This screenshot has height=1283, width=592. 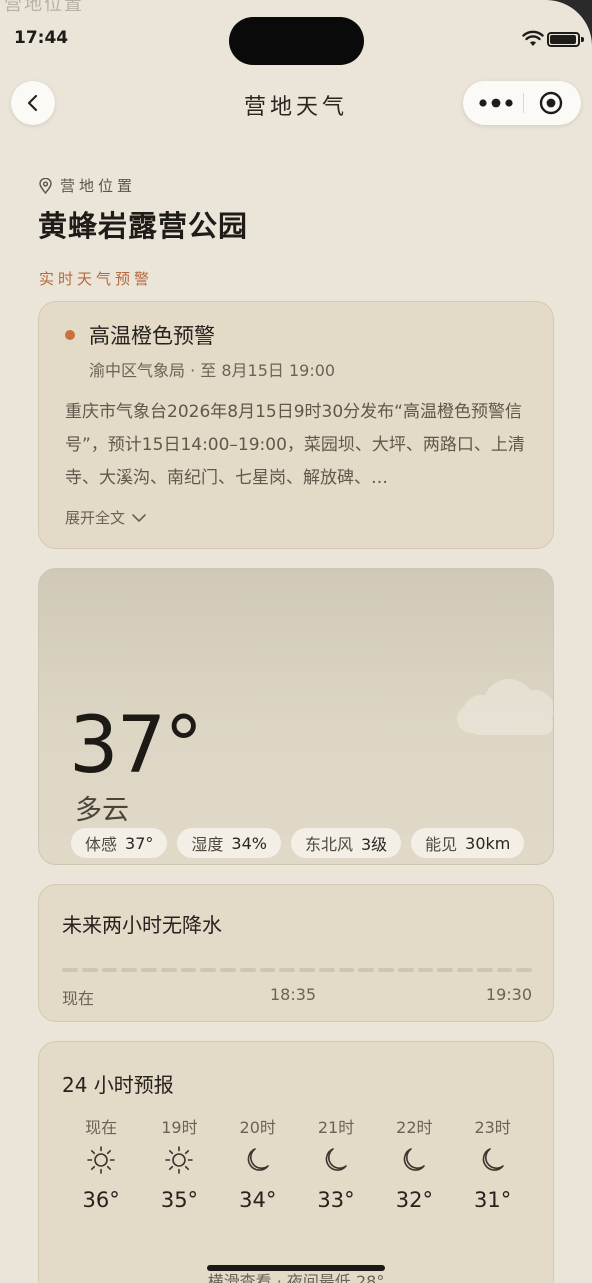 I want to click on stat-label: 东北风, so click(x=328, y=844).